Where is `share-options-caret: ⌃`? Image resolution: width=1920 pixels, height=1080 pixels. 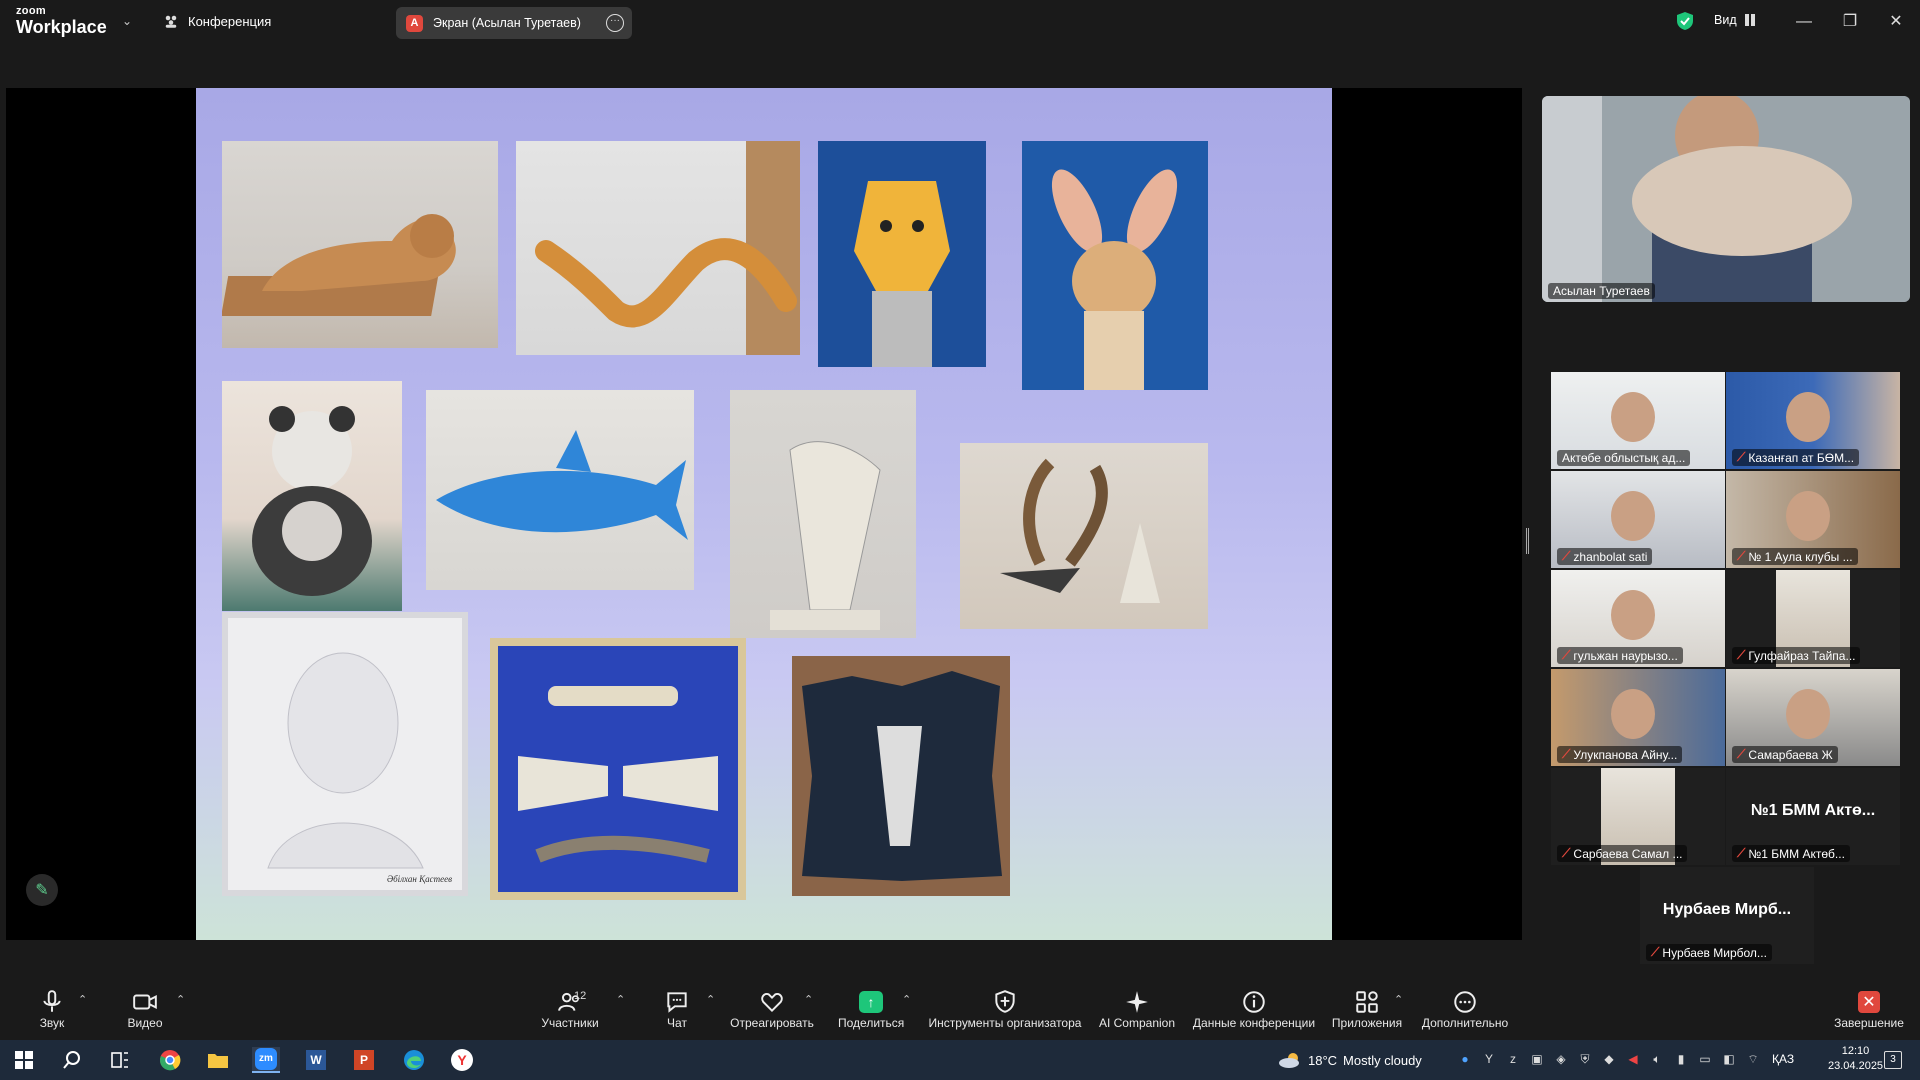
share-options-caret: ⌃ is located at coordinates (906, 999).